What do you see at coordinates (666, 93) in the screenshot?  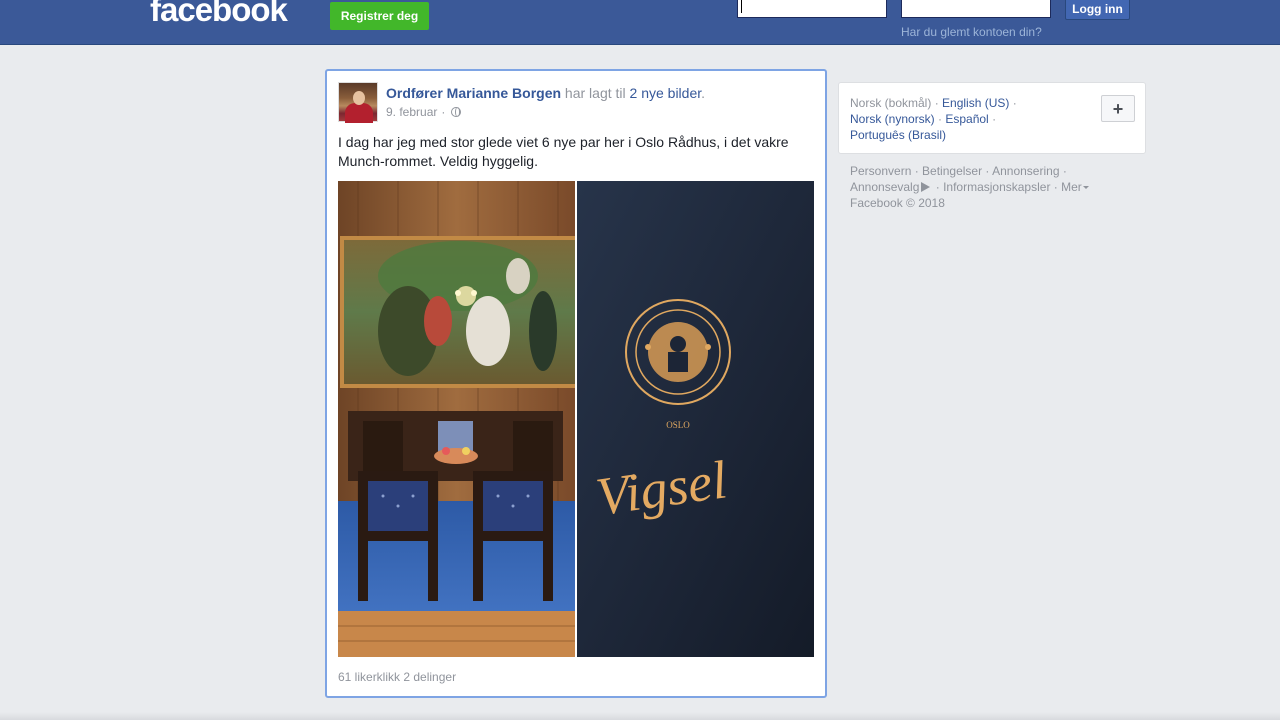 I see `new-photos-link: 2 nye bilder` at bounding box center [666, 93].